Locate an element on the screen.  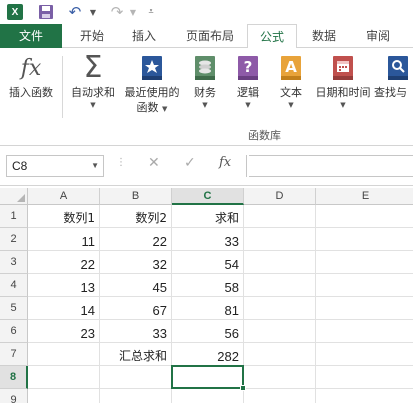
cell-e6 is located at coordinates (364, 331).